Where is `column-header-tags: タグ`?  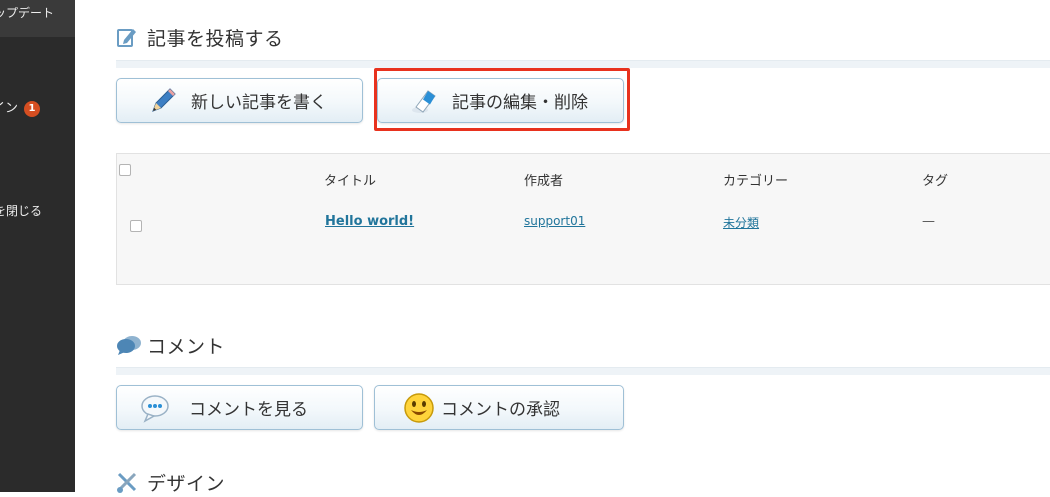
column-header-tags: タグ is located at coordinates (935, 181).